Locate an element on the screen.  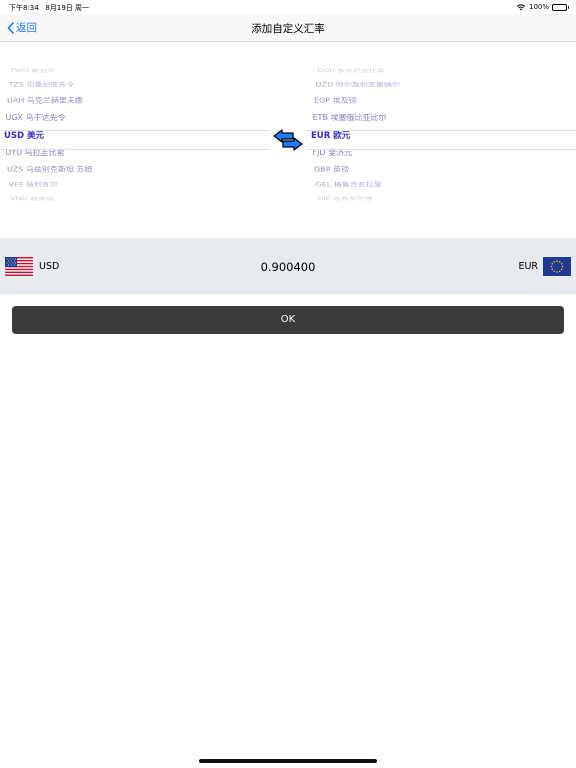
picker-item: EGP 埃及镑 is located at coordinates (335, 100).